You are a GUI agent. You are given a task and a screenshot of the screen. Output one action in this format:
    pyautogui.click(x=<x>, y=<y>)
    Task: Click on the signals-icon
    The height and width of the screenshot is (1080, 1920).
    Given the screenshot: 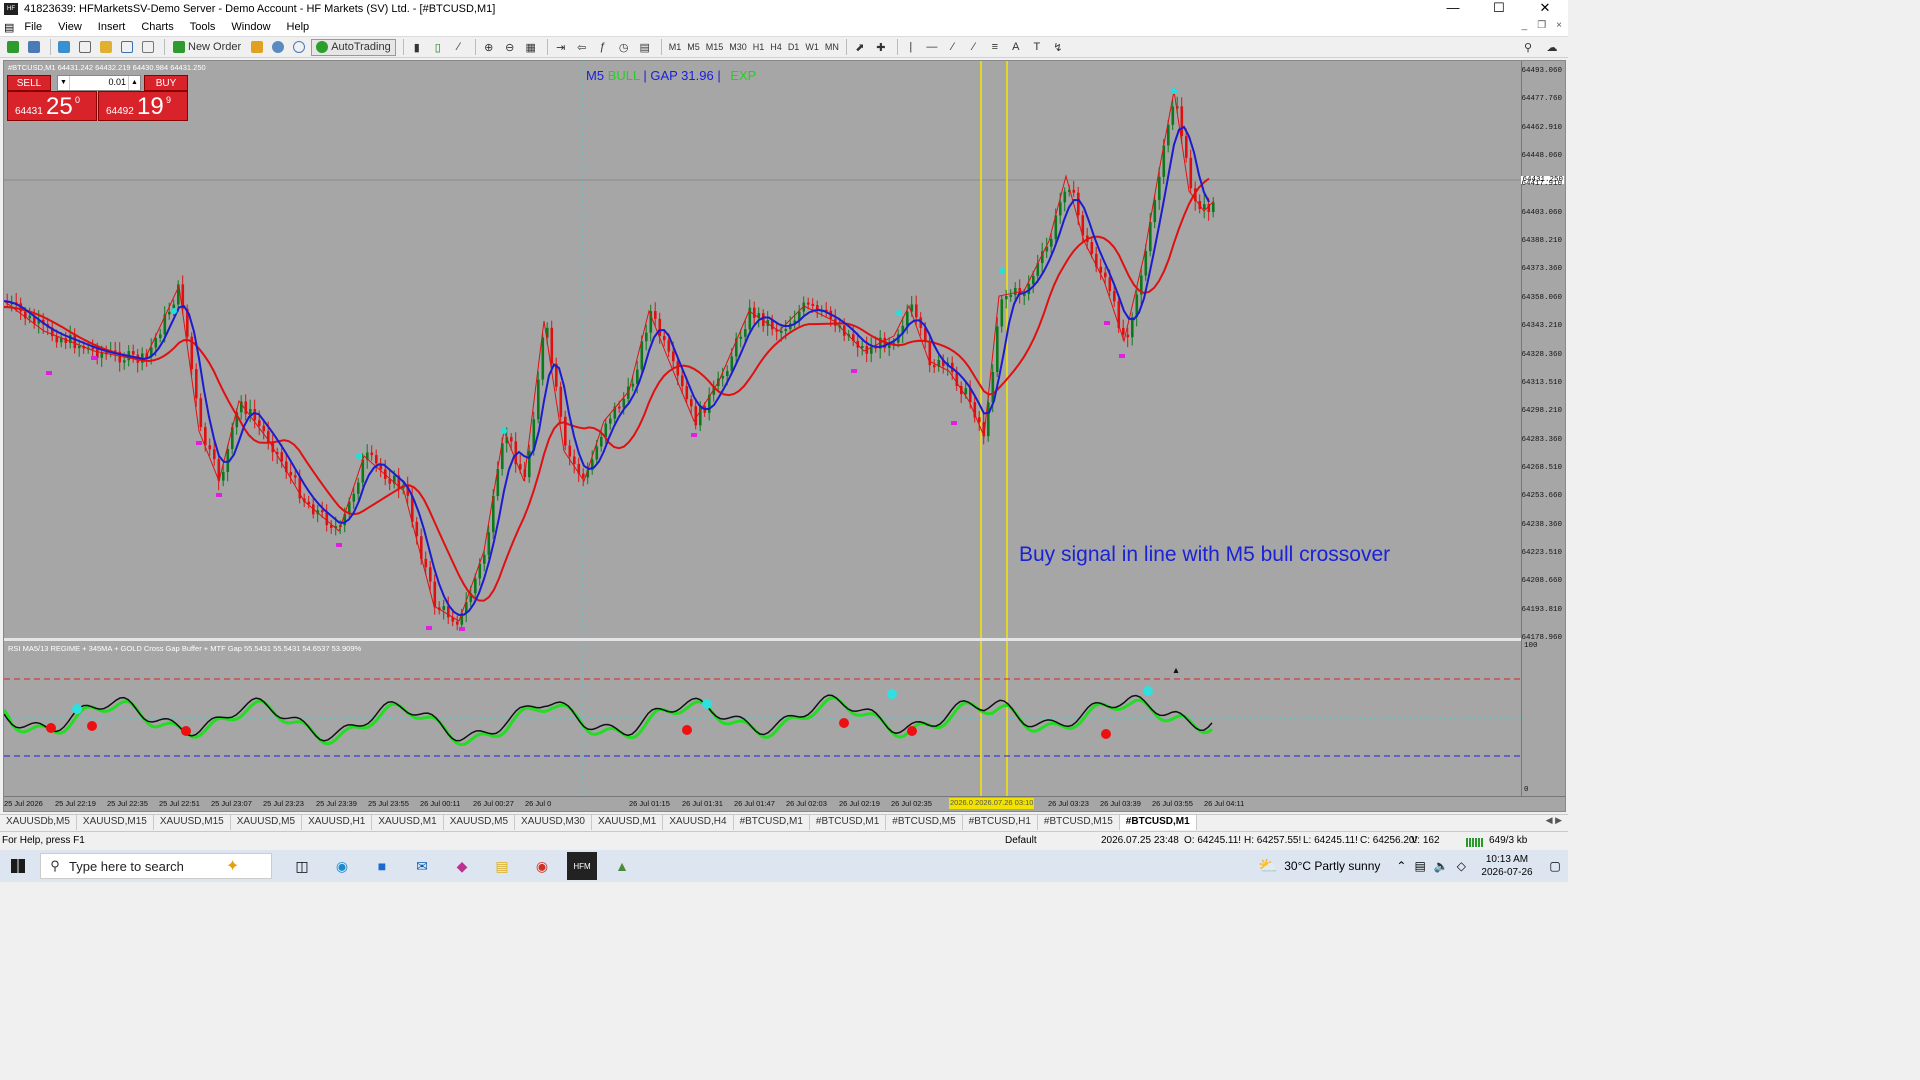 What is the action you would take?
    pyautogui.click(x=278, y=47)
    